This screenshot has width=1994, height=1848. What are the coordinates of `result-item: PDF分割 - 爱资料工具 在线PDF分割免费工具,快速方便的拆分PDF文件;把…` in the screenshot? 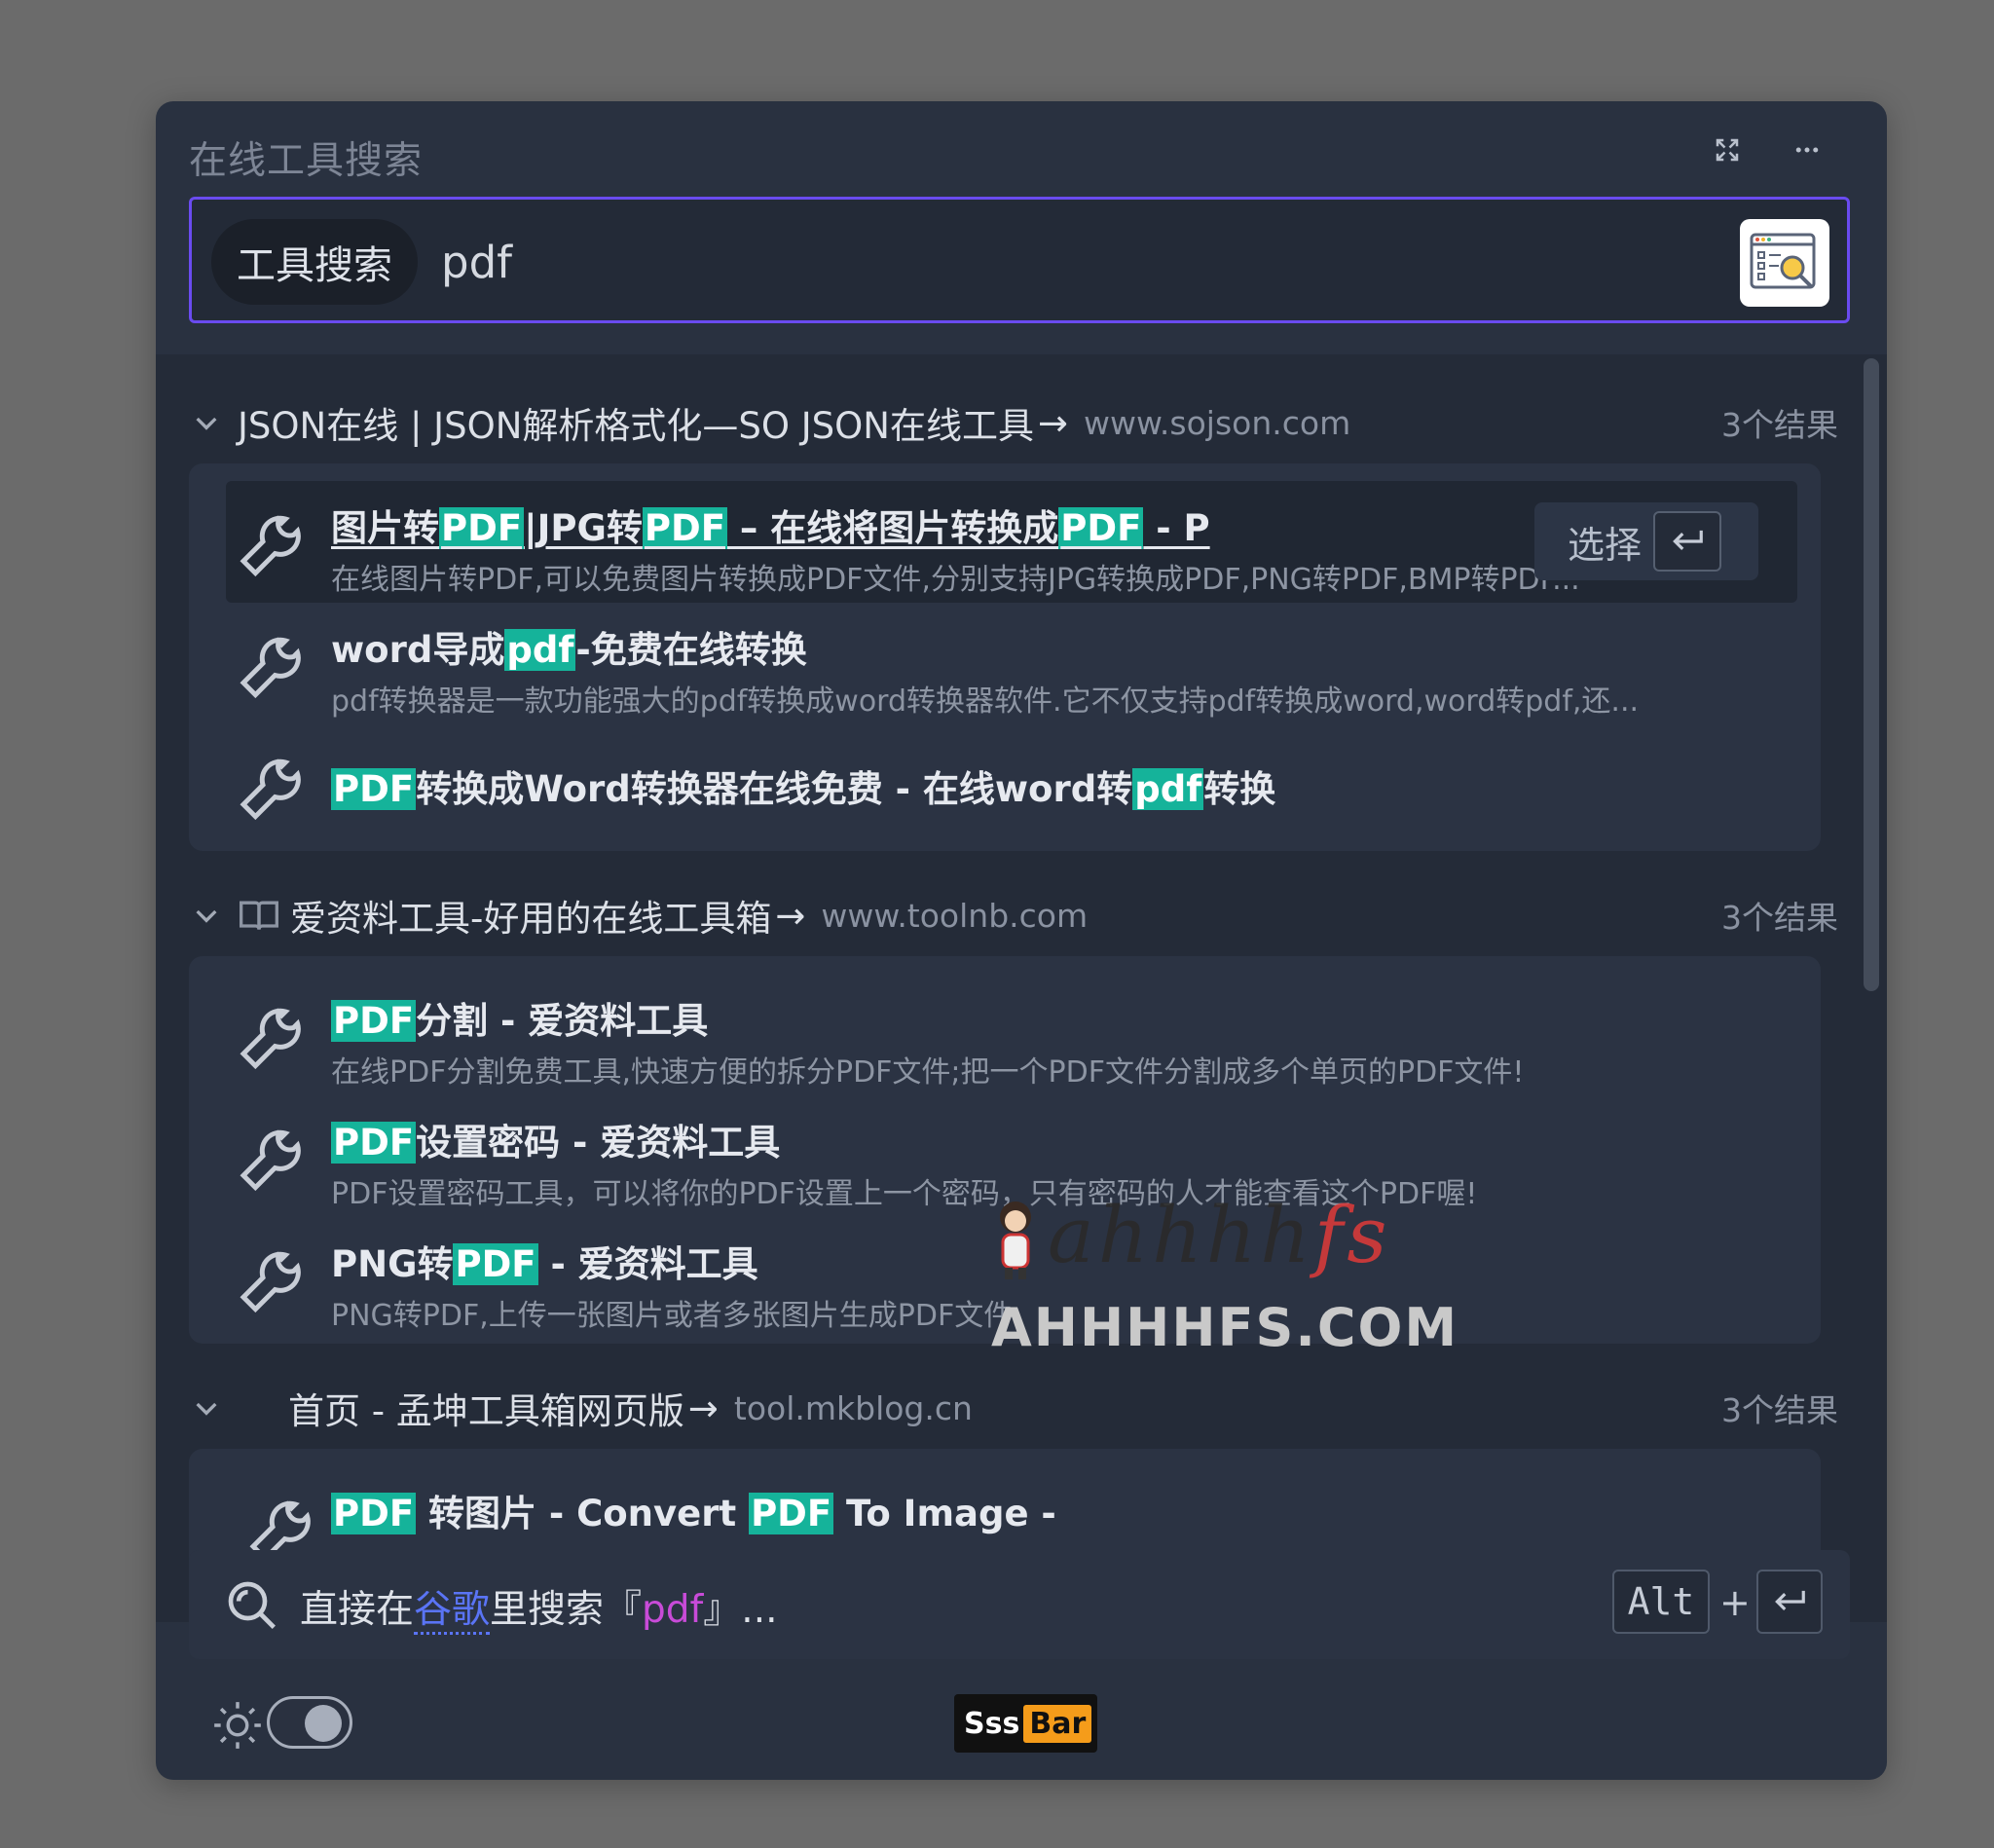 It's located at (1005, 1034).